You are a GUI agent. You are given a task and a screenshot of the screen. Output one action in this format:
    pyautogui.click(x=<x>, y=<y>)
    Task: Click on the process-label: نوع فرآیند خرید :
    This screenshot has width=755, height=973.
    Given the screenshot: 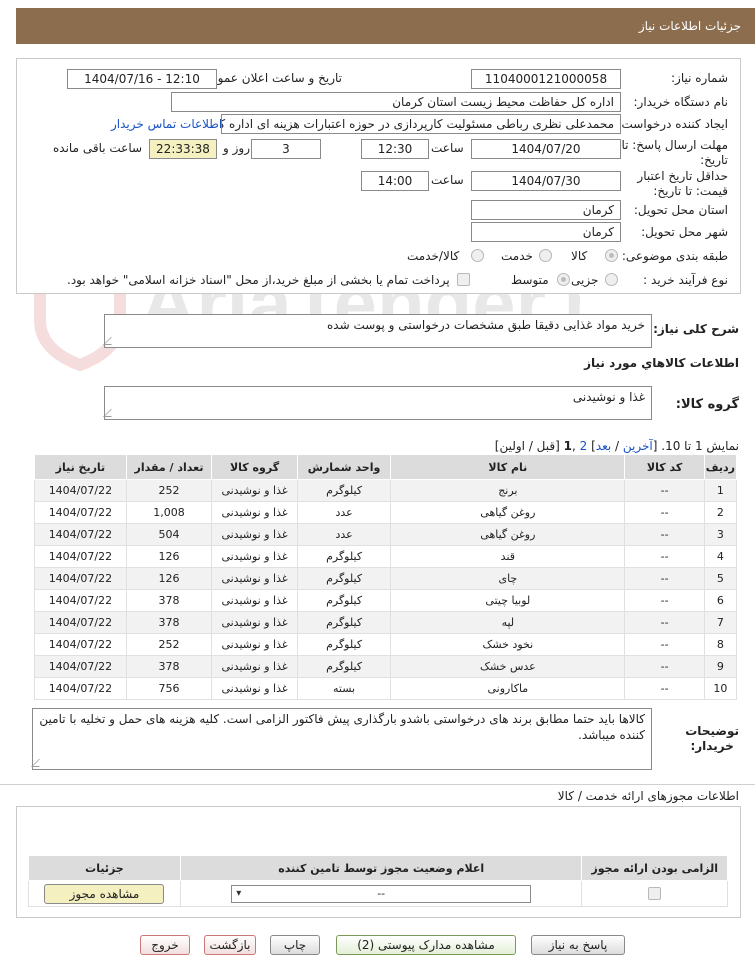 What is the action you would take?
    pyautogui.click(x=685, y=280)
    